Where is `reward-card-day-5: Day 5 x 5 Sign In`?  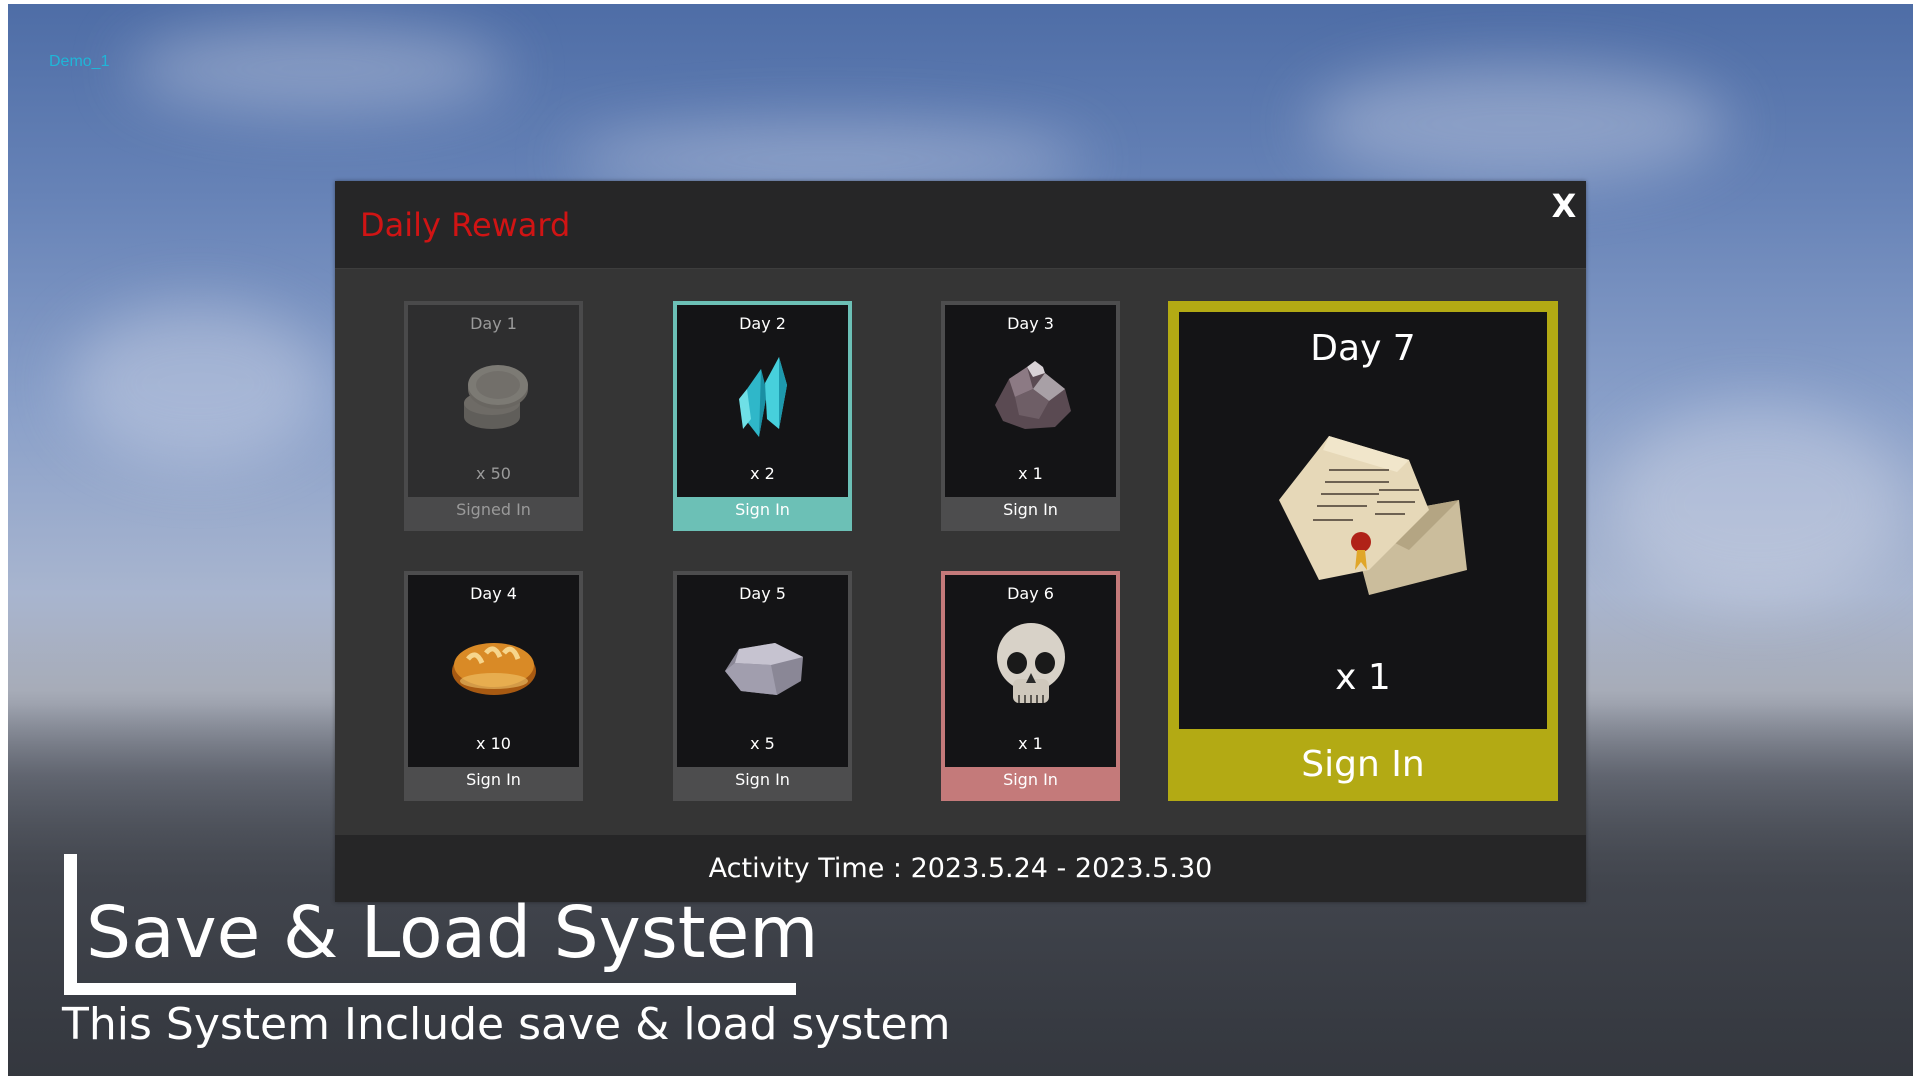 reward-card-day-5: Day 5 x 5 Sign In is located at coordinates (762, 686).